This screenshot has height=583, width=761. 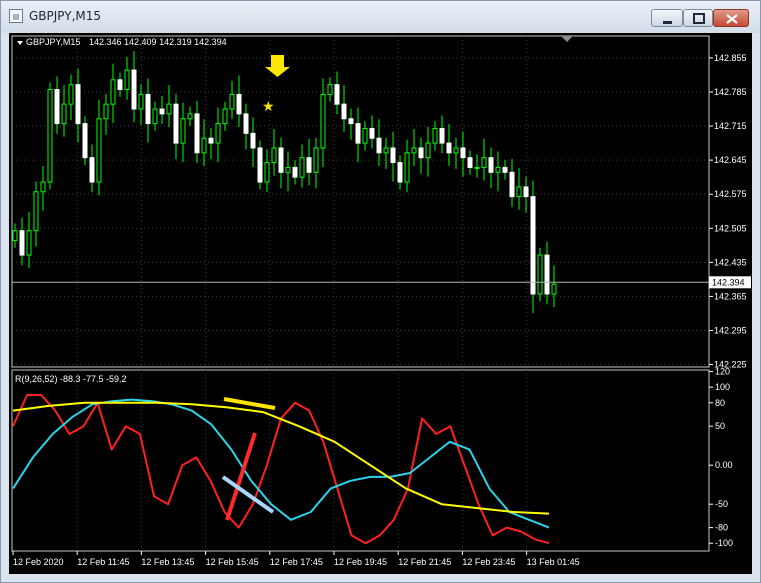 I want to click on price-tick-label: 142.365, so click(x=730, y=296).